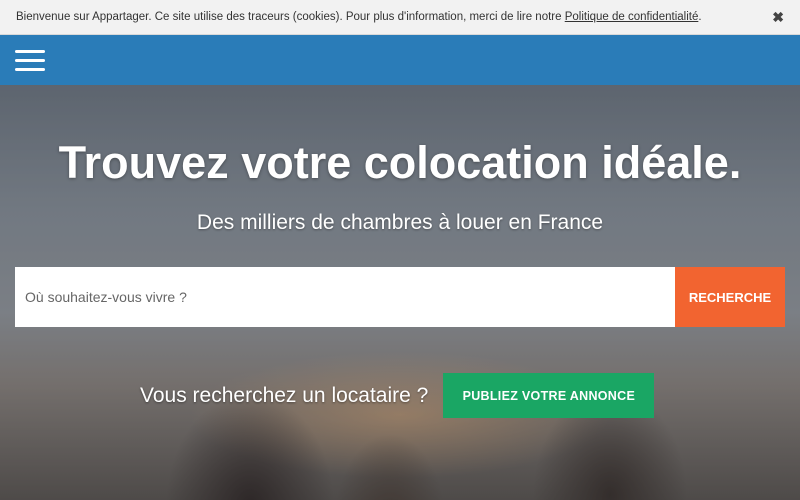  I want to click on close-icon: ✖, so click(778, 17).